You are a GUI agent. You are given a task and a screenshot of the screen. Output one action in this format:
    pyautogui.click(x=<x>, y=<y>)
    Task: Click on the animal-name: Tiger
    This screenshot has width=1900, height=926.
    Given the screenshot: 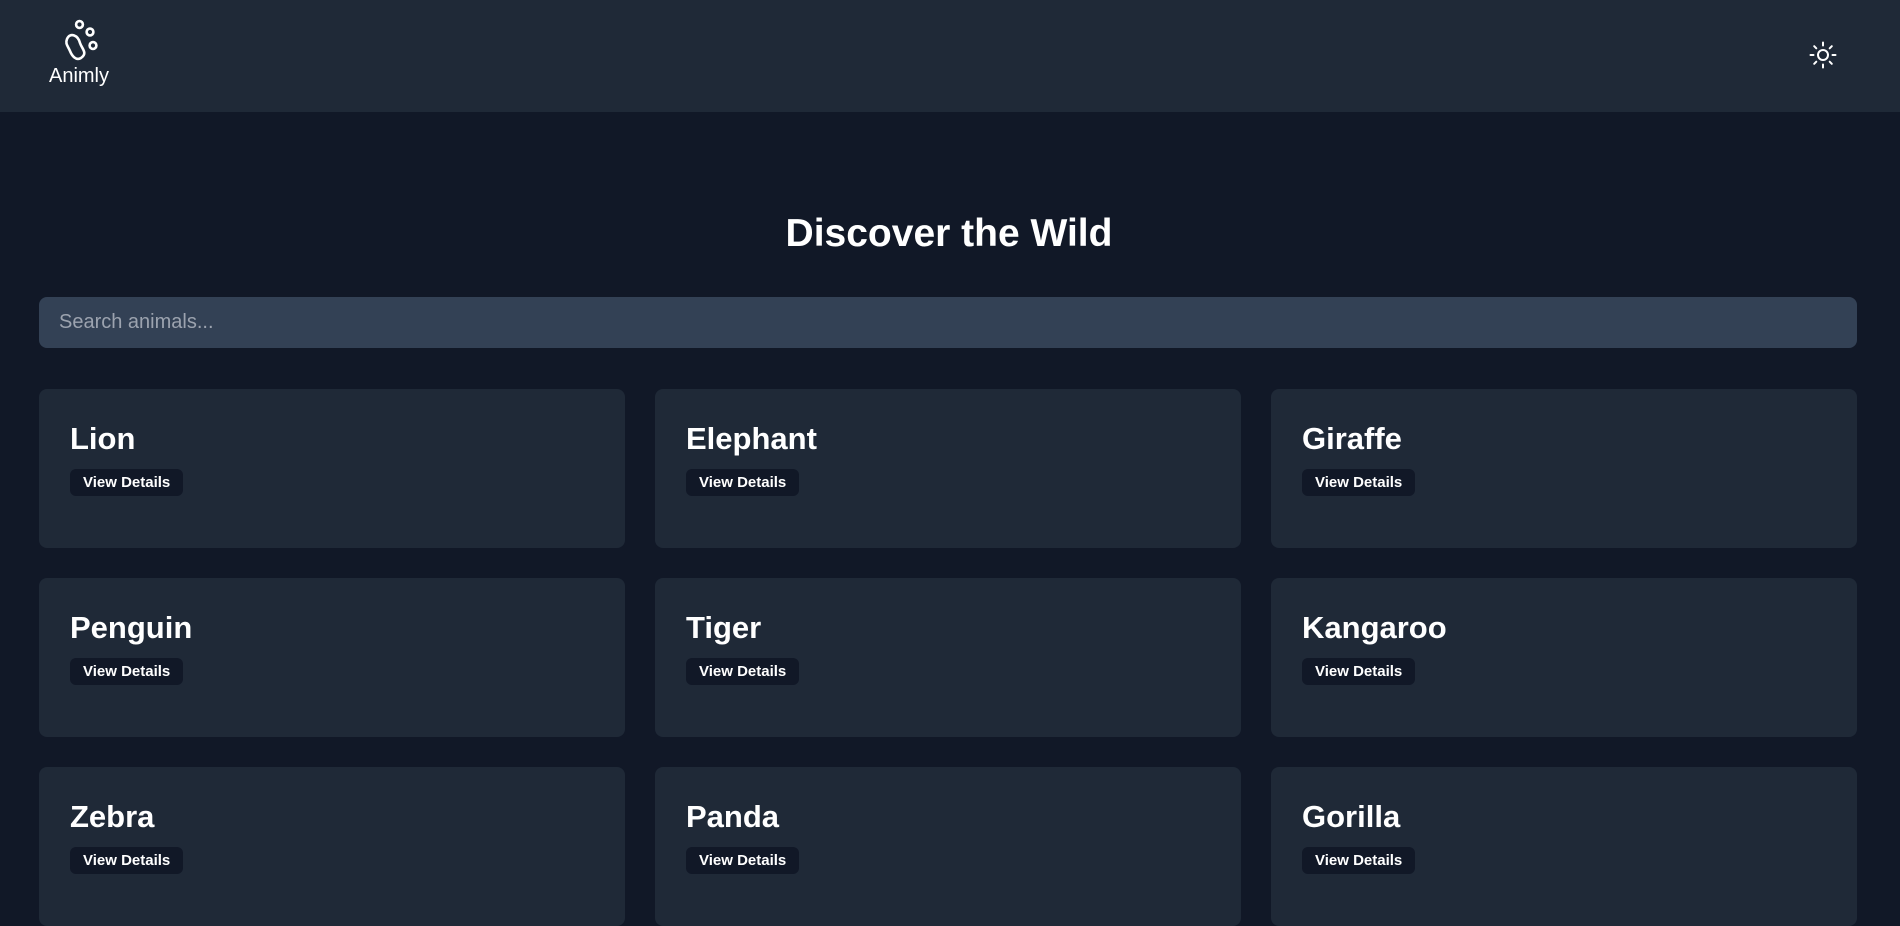 What is the action you would take?
    pyautogui.click(x=724, y=627)
    